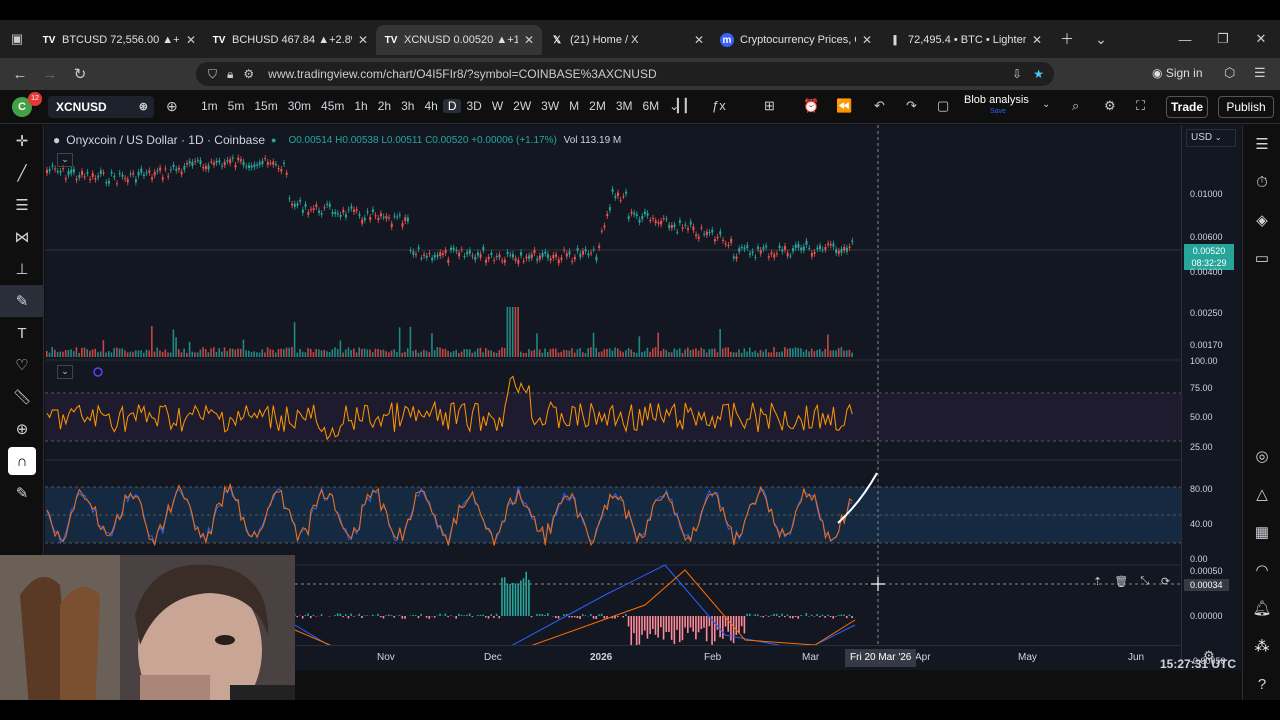 The height and width of the screenshot is (720, 1280). What do you see at coordinates (22, 365) in the screenshot?
I see `heart-icon: ♡` at bounding box center [22, 365].